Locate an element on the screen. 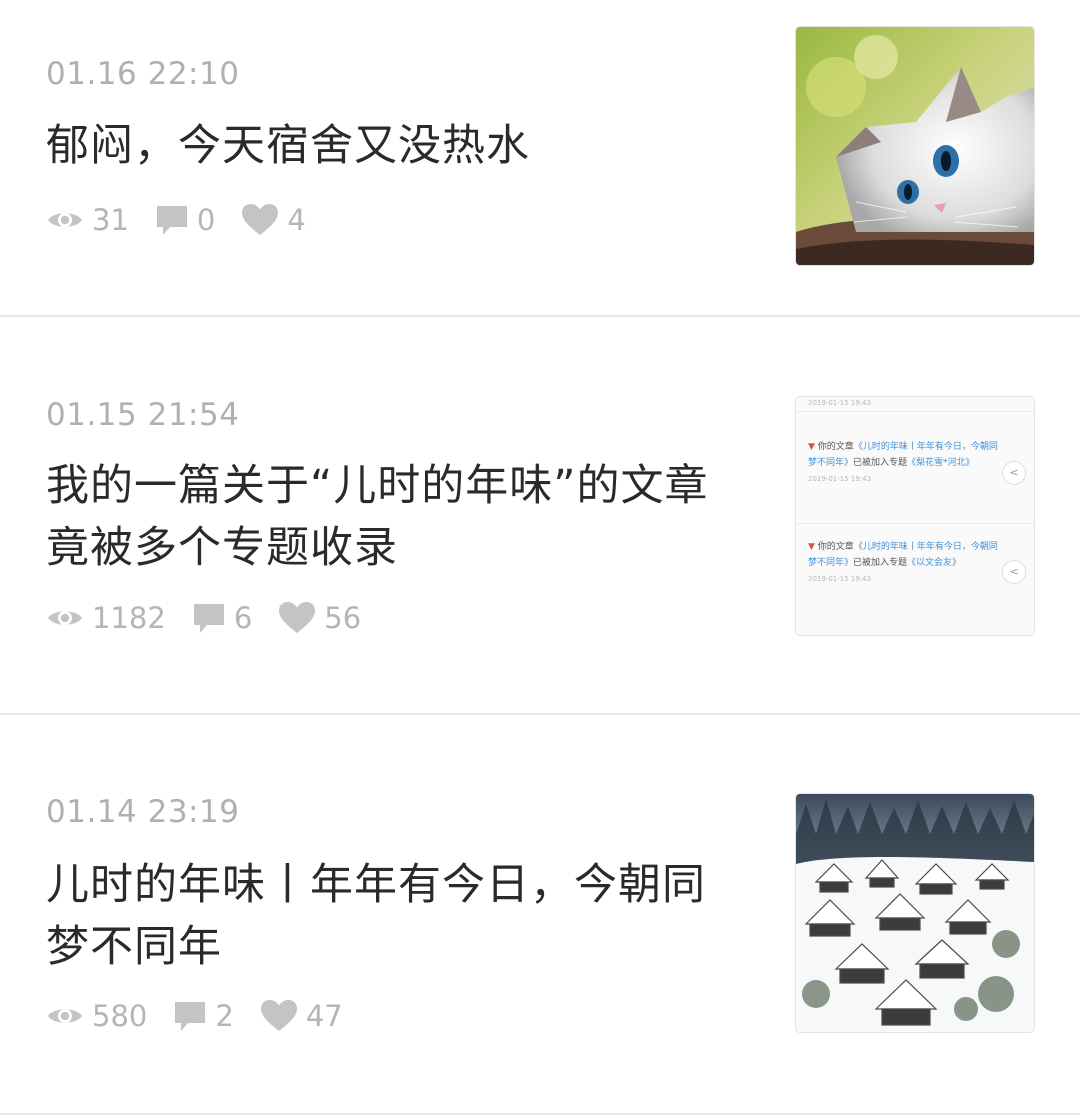 This screenshot has height=1119, width=1080. comments-stat: 0 is located at coordinates (185, 220).